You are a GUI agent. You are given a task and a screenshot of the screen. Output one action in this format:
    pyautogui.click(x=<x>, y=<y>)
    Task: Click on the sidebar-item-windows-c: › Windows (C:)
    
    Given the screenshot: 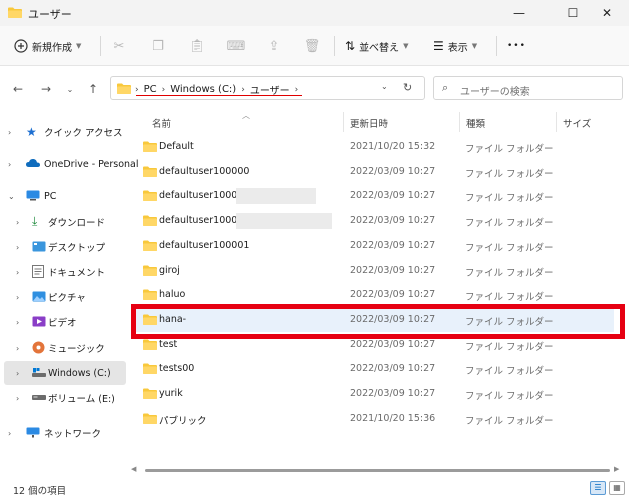 What is the action you would take?
    pyautogui.click(x=65, y=373)
    